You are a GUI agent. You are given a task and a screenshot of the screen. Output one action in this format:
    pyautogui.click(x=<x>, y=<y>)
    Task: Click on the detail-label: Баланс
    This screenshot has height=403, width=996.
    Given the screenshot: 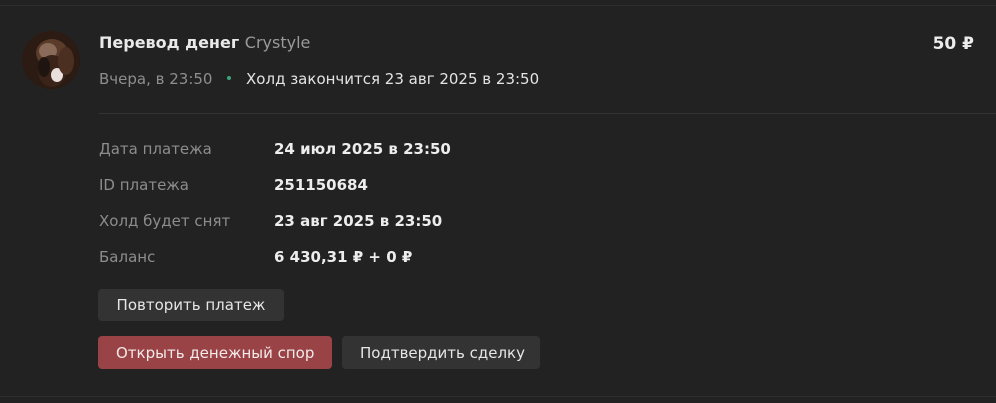 What is the action you would take?
    pyautogui.click(x=127, y=257)
    